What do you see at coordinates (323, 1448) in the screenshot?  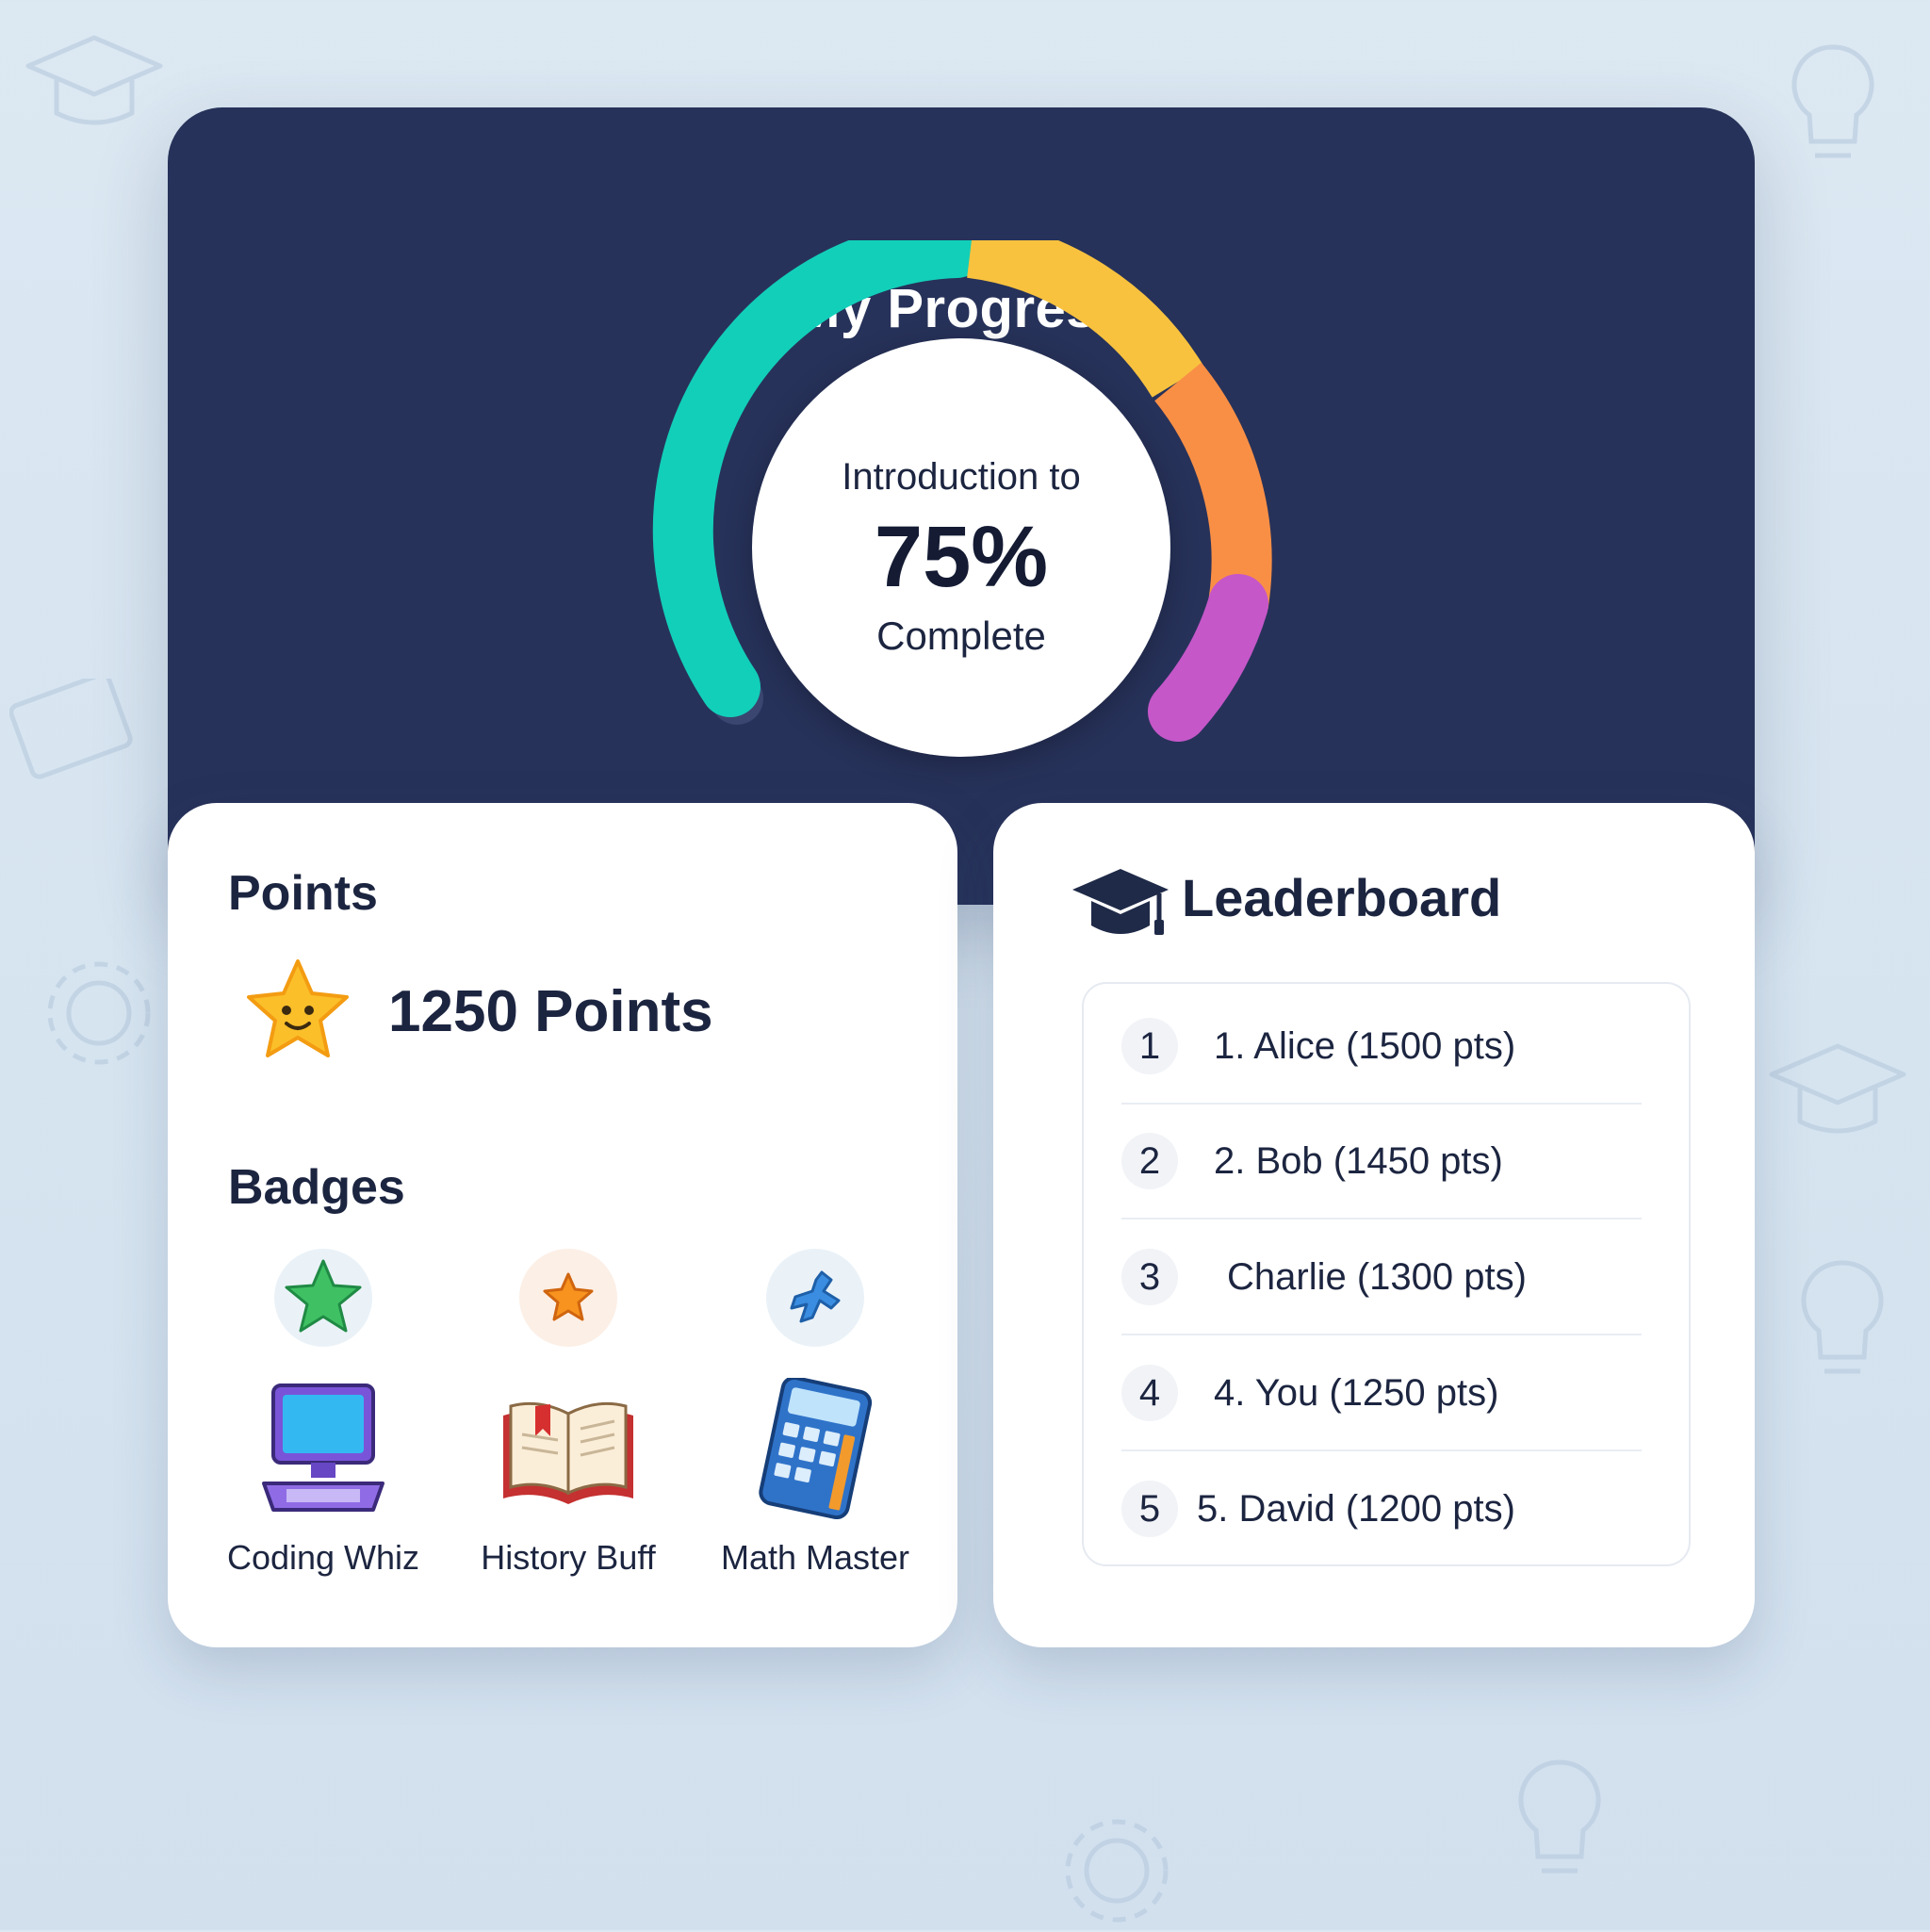 I see `computer-icon` at bounding box center [323, 1448].